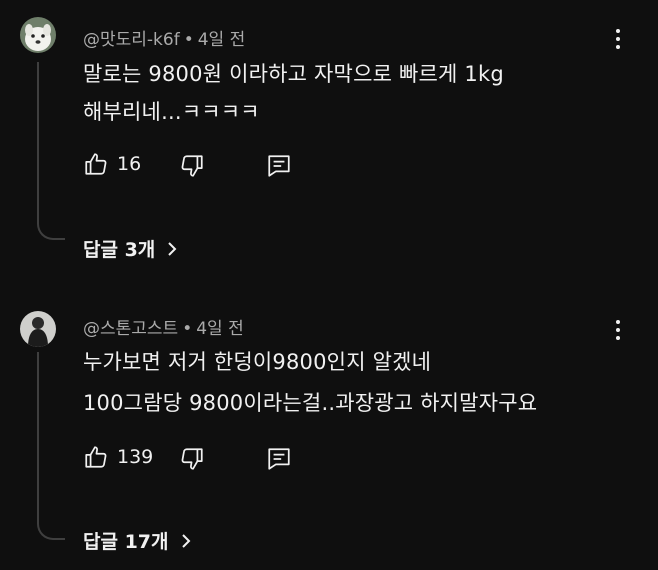 This screenshot has width=658, height=570. What do you see at coordinates (131, 40) in the screenshot?
I see `comment-author: @맛도리-k6f` at bounding box center [131, 40].